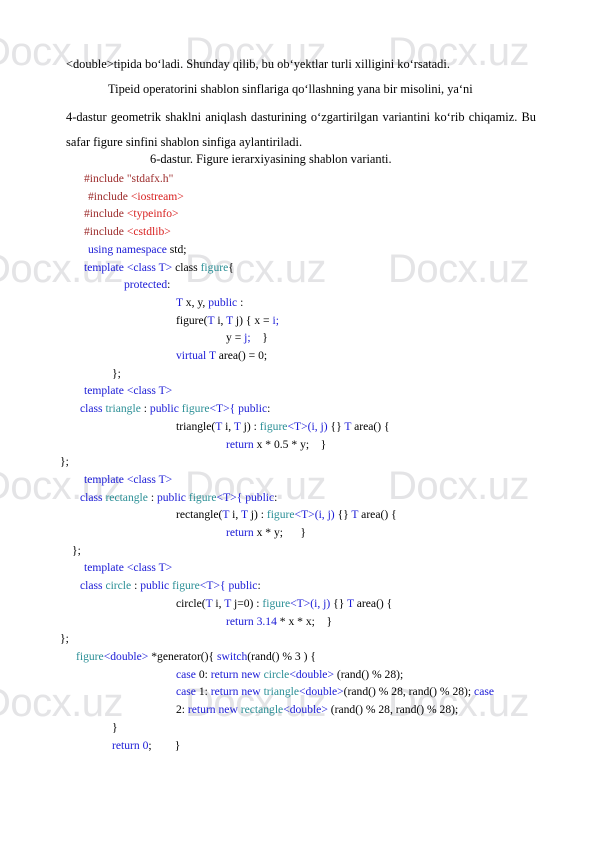 The image size is (595, 842). What do you see at coordinates (191, 603) in the screenshot?
I see `code-token: circle(` at bounding box center [191, 603].